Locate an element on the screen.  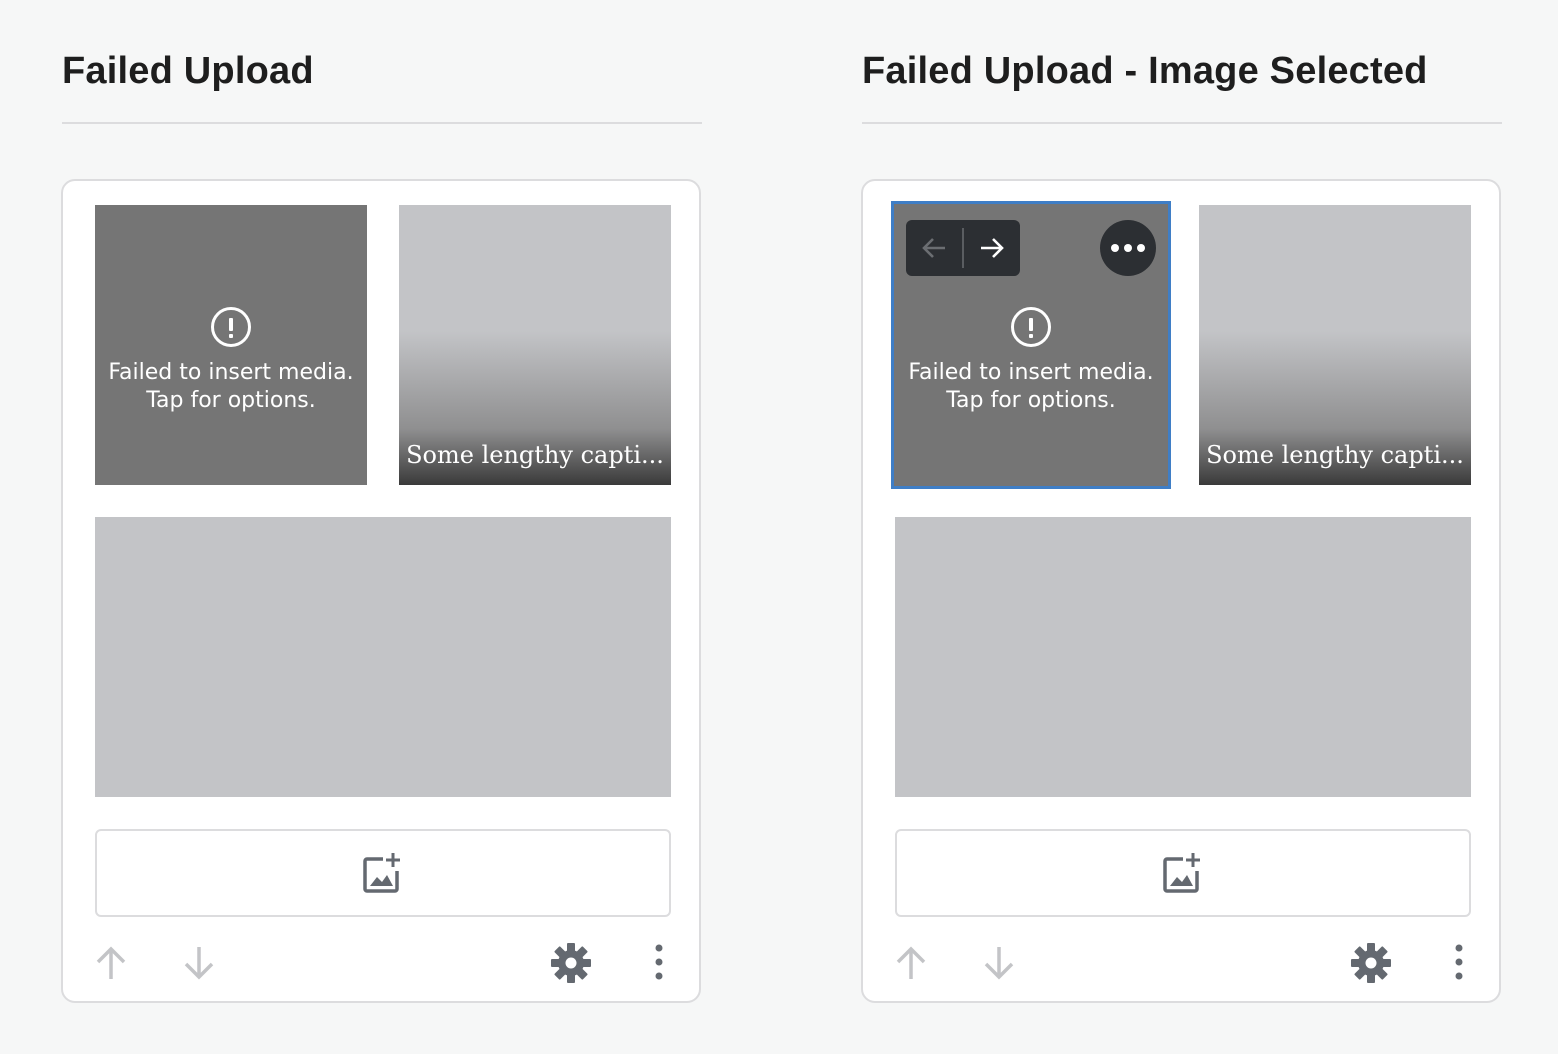
section-title: Failed Upload is located at coordinates (188, 71).